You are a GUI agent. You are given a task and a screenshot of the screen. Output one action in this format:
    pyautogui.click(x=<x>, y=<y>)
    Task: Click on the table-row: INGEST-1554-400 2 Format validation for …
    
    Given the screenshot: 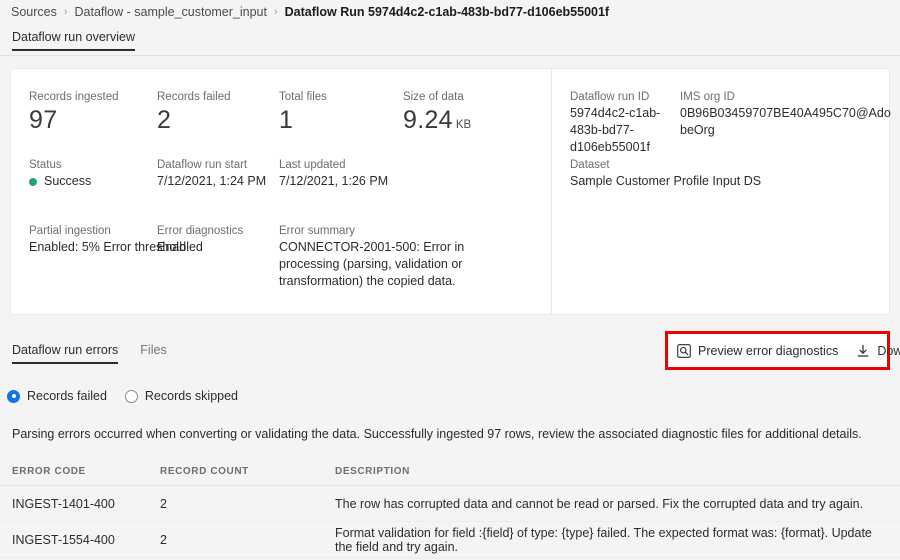 What is the action you would take?
    pyautogui.click(x=450, y=540)
    